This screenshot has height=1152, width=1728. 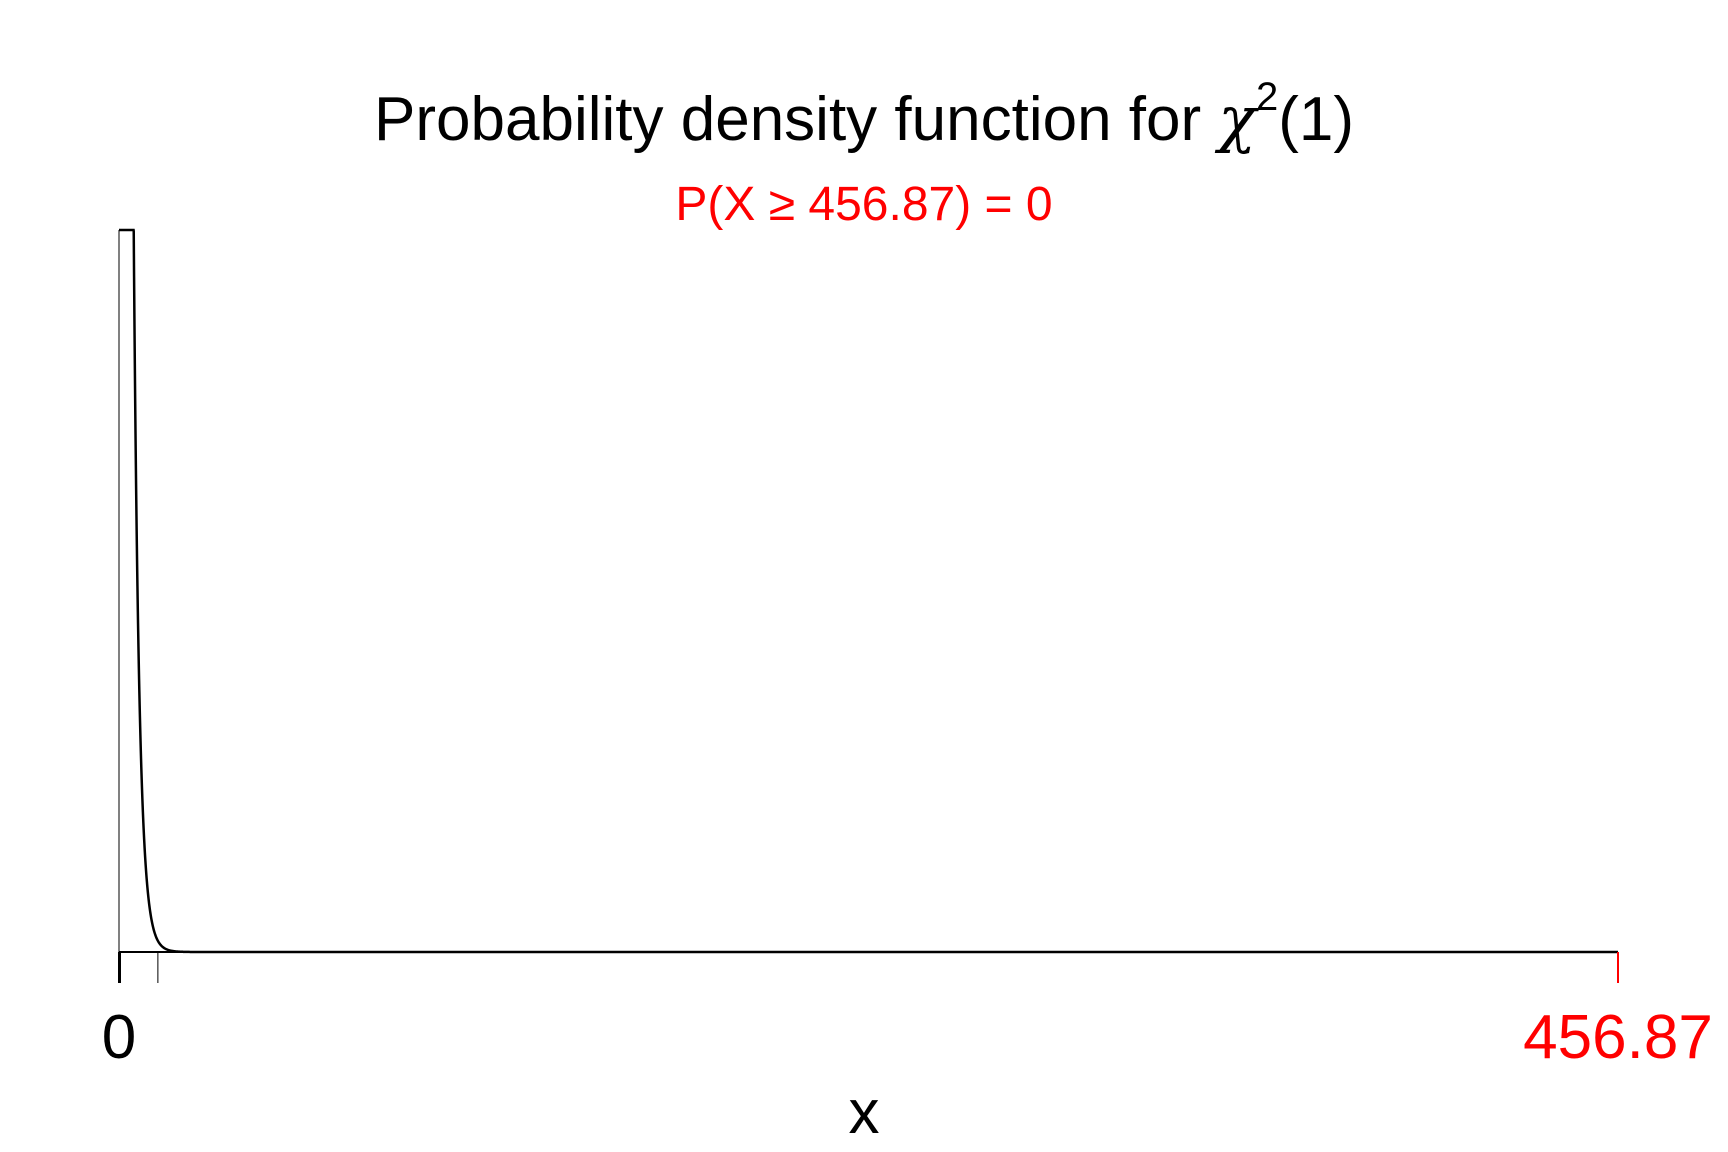 I want to click on chart-title-suffix: (1), so click(x=1316, y=119).